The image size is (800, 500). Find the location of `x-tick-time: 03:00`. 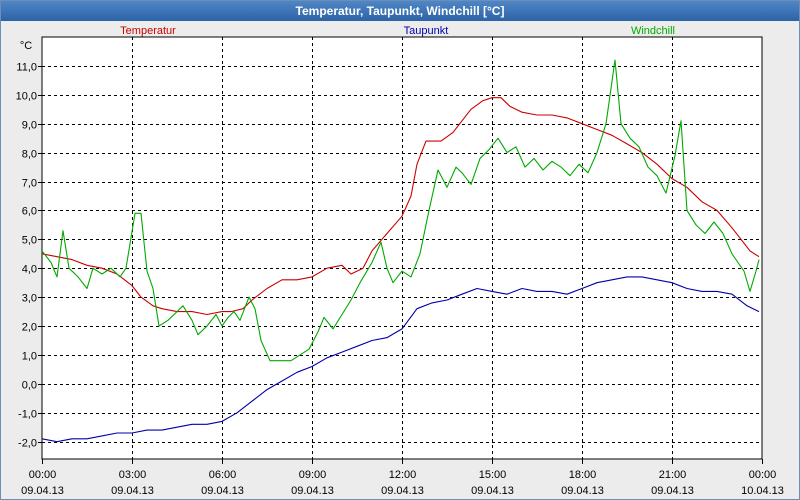

x-tick-time: 03:00 is located at coordinates (133, 475).